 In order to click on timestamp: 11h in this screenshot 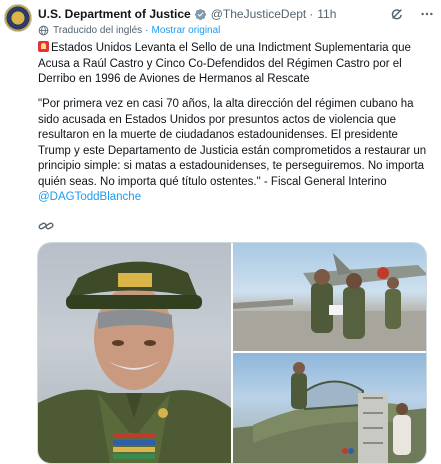, I will do `click(326, 14)`.